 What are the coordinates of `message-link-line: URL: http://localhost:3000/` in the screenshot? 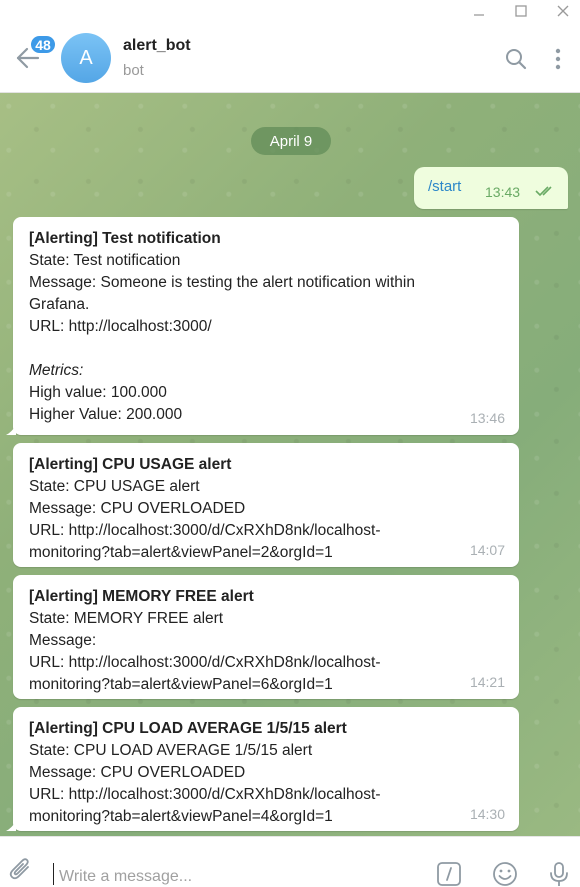 It's located at (266, 327).